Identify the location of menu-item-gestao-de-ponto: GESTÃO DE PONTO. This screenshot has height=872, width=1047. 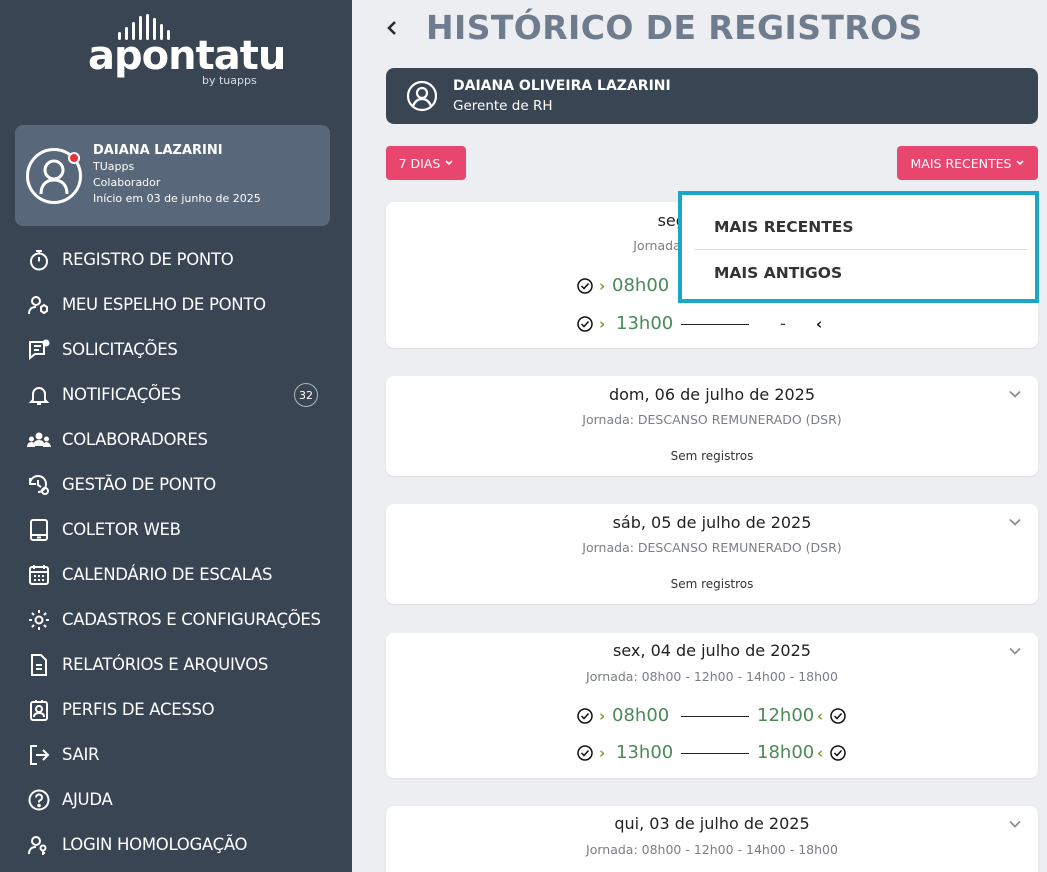
(176, 484).